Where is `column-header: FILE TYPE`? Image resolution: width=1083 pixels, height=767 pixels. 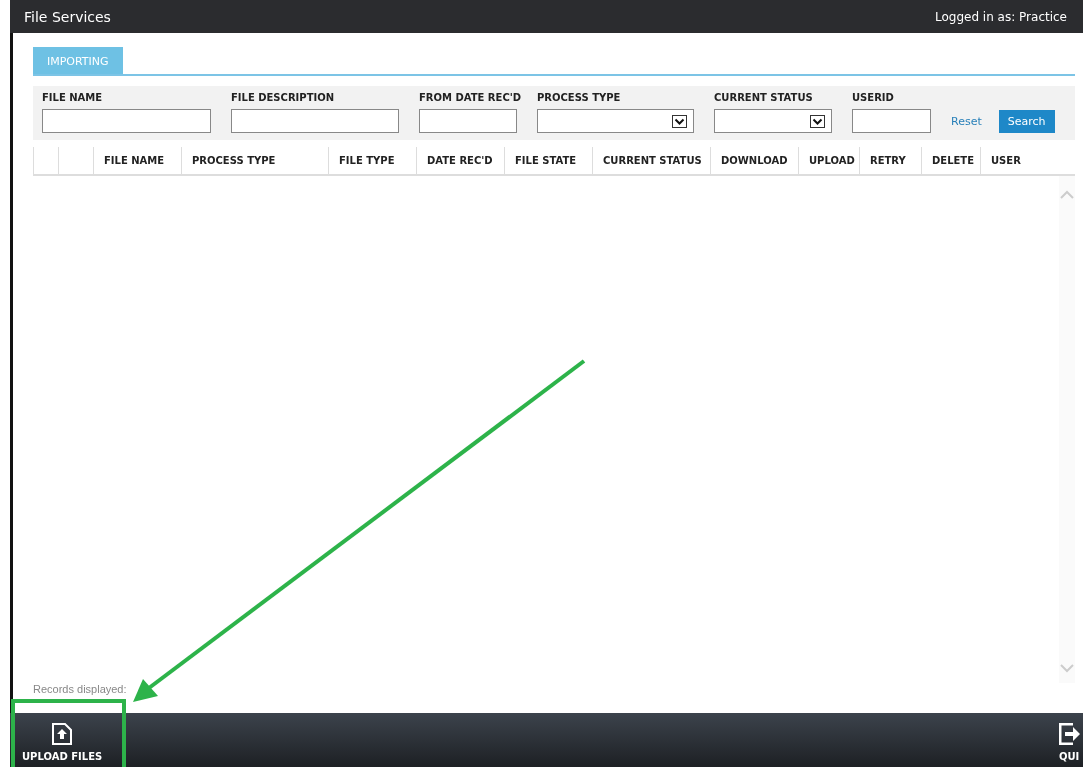 column-header: FILE TYPE is located at coordinates (372, 160).